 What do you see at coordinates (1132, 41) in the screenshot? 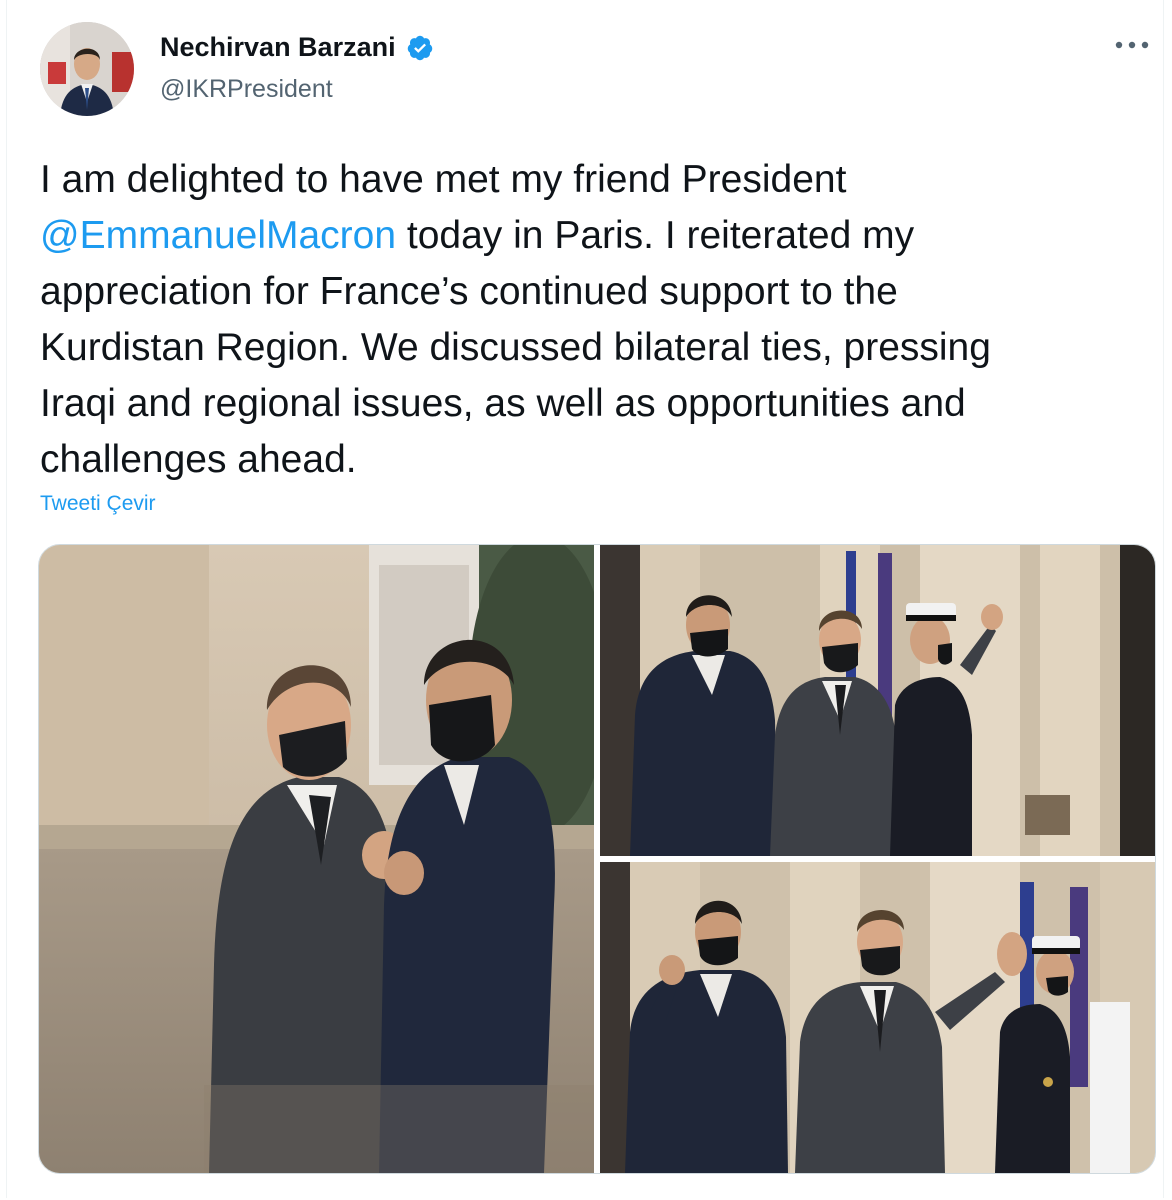
I see `more-horizontal-icon` at bounding box center [1132, 41].